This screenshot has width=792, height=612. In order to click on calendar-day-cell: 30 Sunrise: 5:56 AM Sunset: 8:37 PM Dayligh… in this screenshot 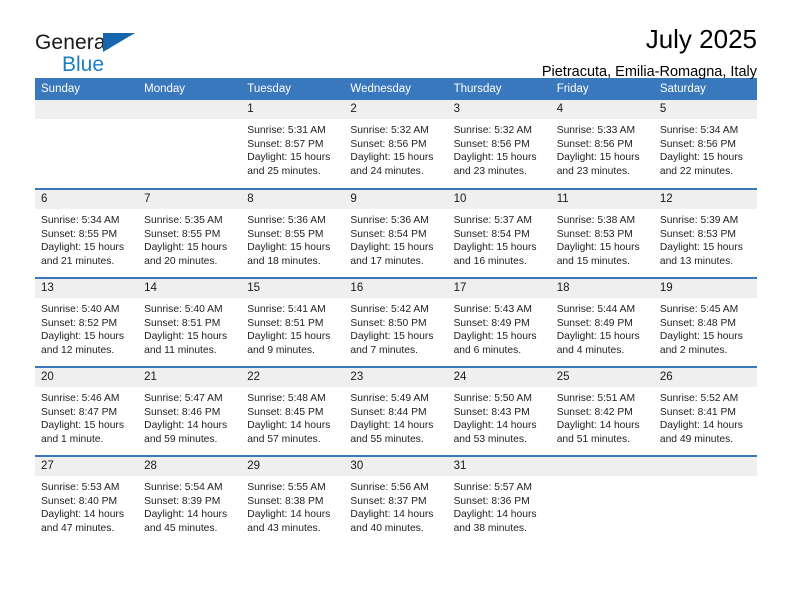, I will do `click(396, 500)`.